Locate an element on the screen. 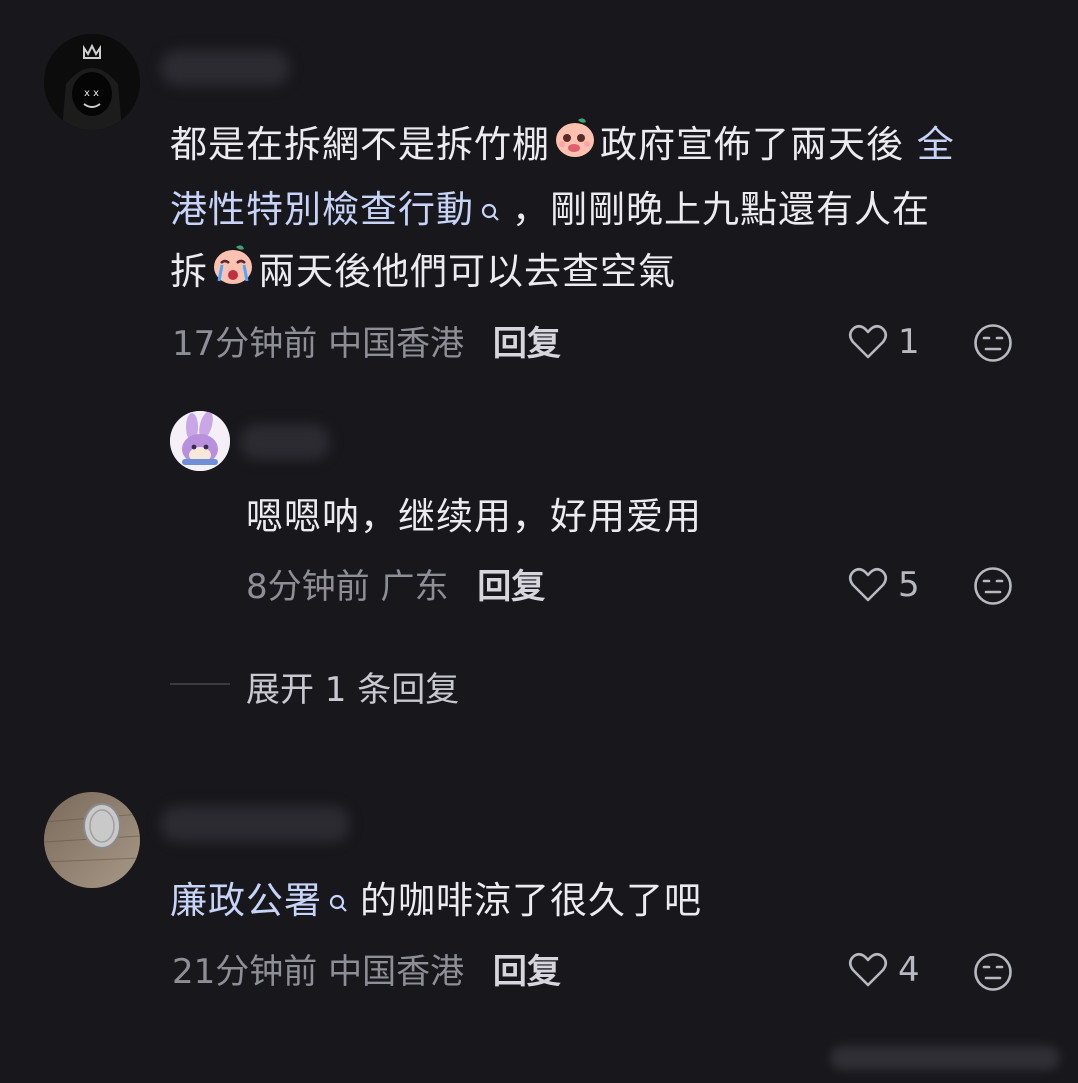 This screenshot has width=1078, height=1083. reply-text: 嗯嗯呐，继续用，好用爱用 is located at coordinates (474, 516).